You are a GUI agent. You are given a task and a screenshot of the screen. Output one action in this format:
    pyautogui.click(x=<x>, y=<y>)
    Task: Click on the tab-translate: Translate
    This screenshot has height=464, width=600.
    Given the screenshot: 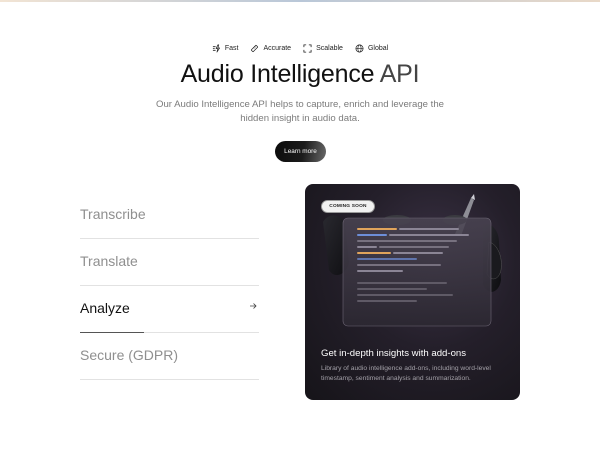 What is the action you would take?
    pyautogui.click(x=169, y=262)
    